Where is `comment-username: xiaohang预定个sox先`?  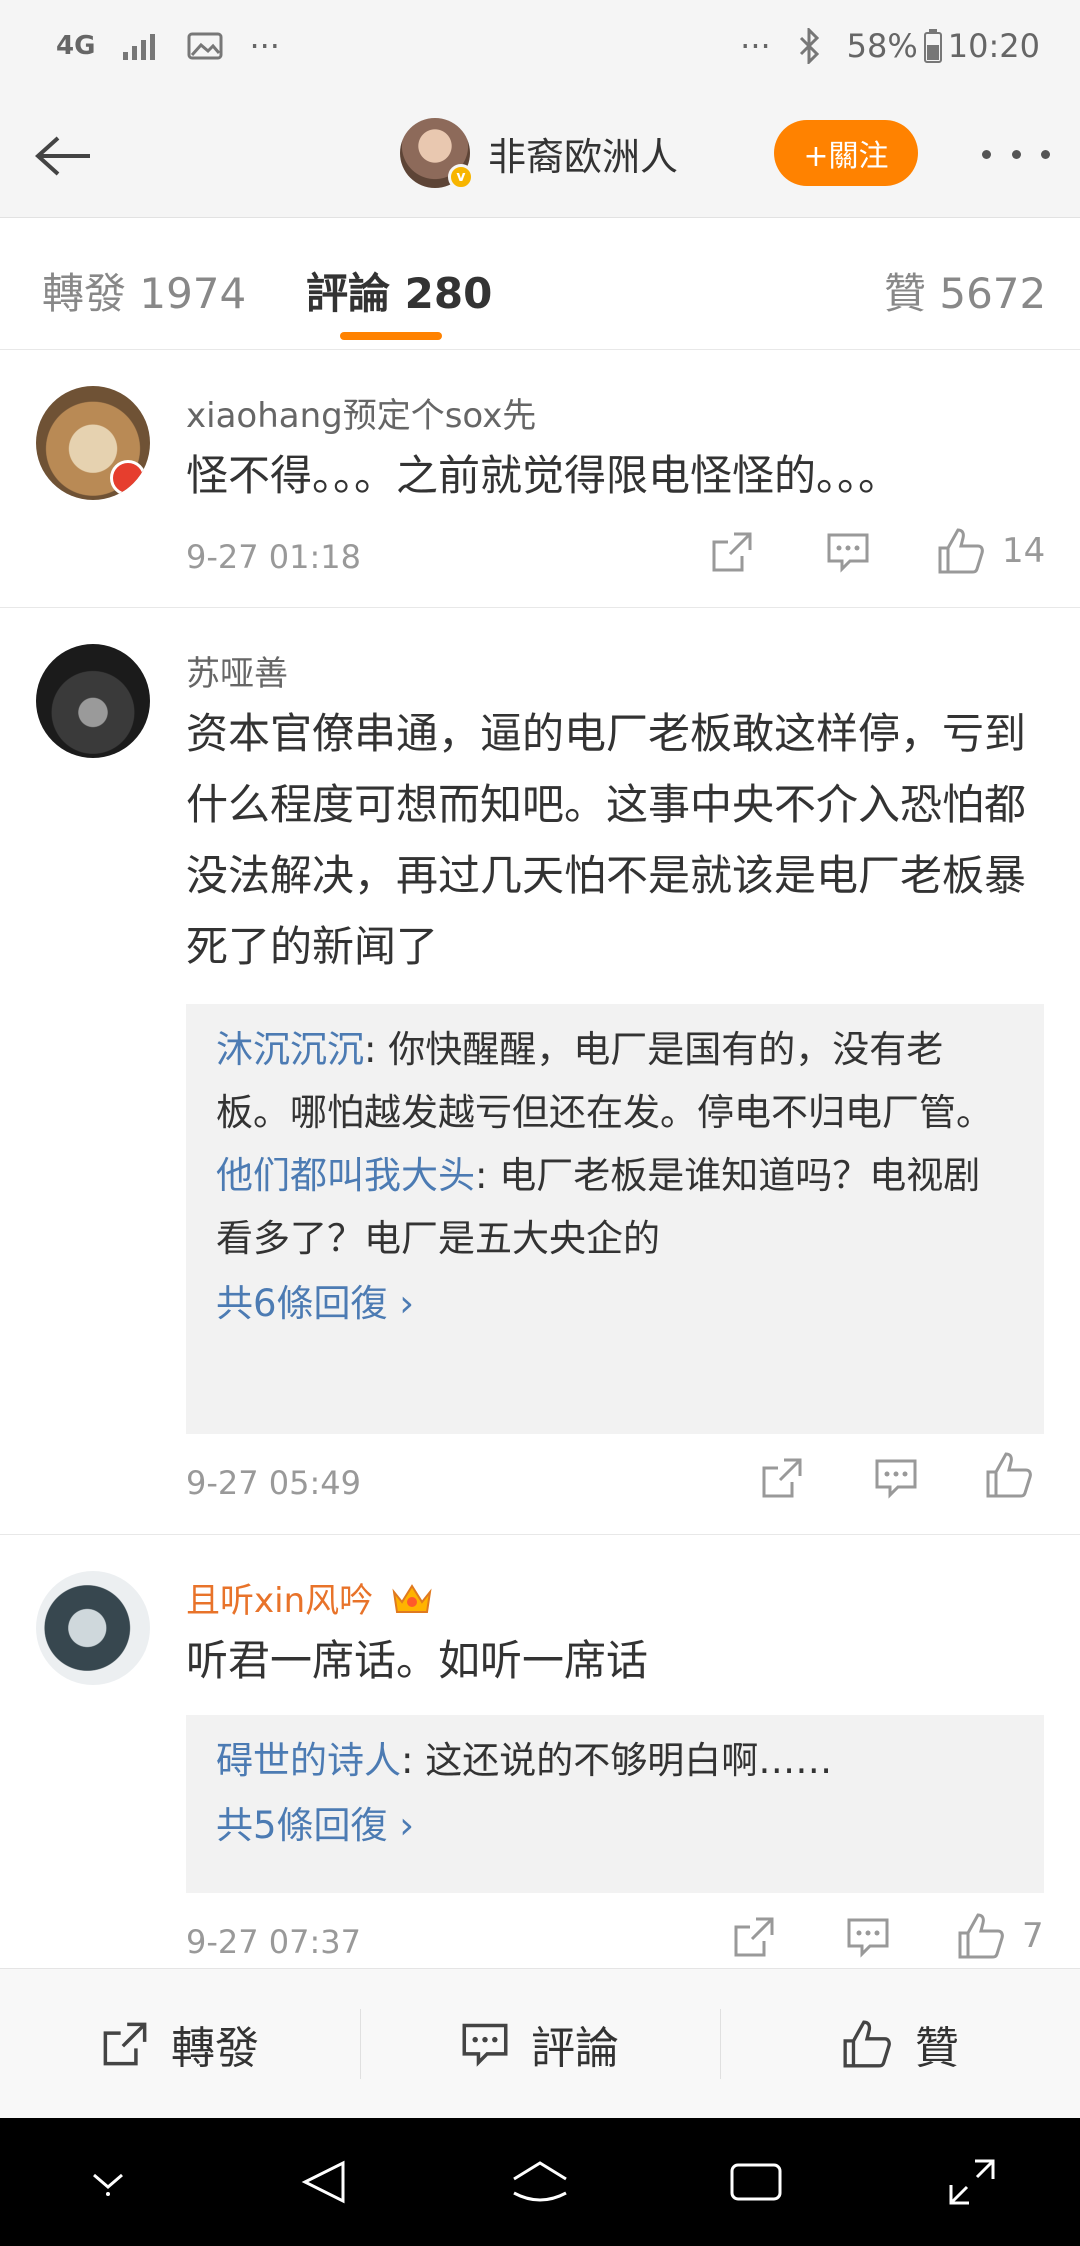 comment-username: xiaohang预定个sox先 is located at coordinates (361, 412).